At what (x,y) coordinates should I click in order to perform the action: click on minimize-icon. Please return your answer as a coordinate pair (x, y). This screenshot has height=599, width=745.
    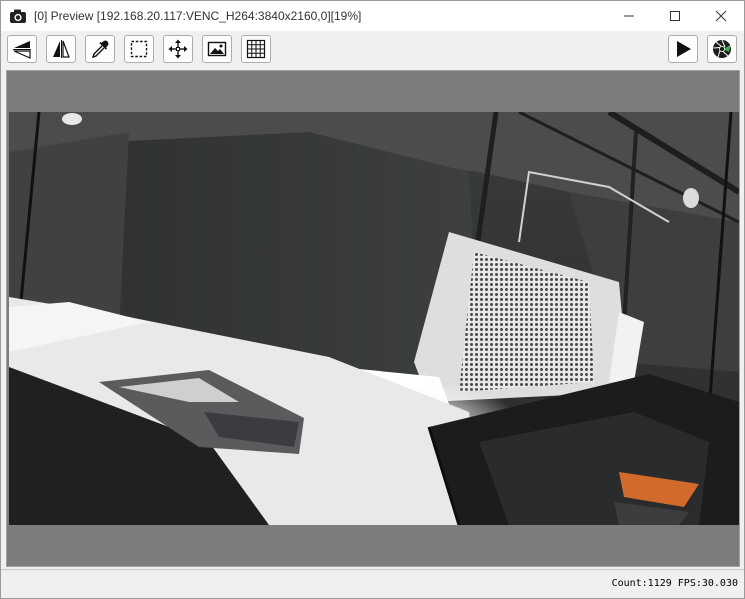
    Looking at the image, I should click on (629, 16).